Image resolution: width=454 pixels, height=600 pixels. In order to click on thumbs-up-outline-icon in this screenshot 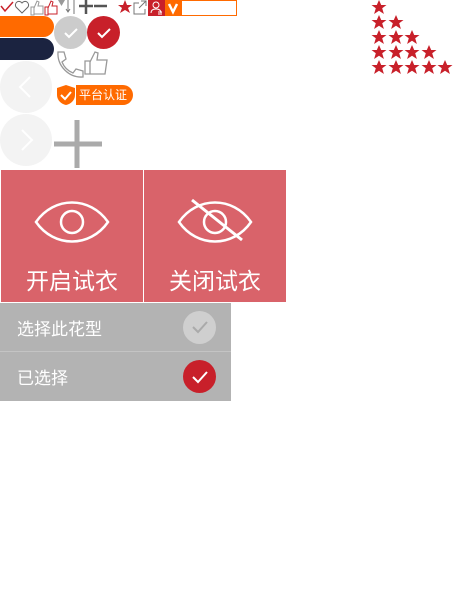, I will do `click(37, 8)`.